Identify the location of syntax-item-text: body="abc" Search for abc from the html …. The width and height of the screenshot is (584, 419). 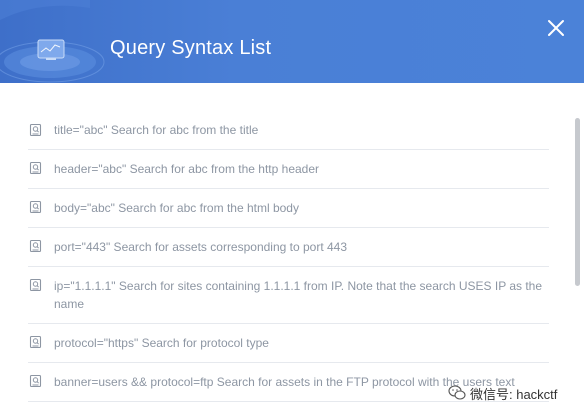
(176, 208).